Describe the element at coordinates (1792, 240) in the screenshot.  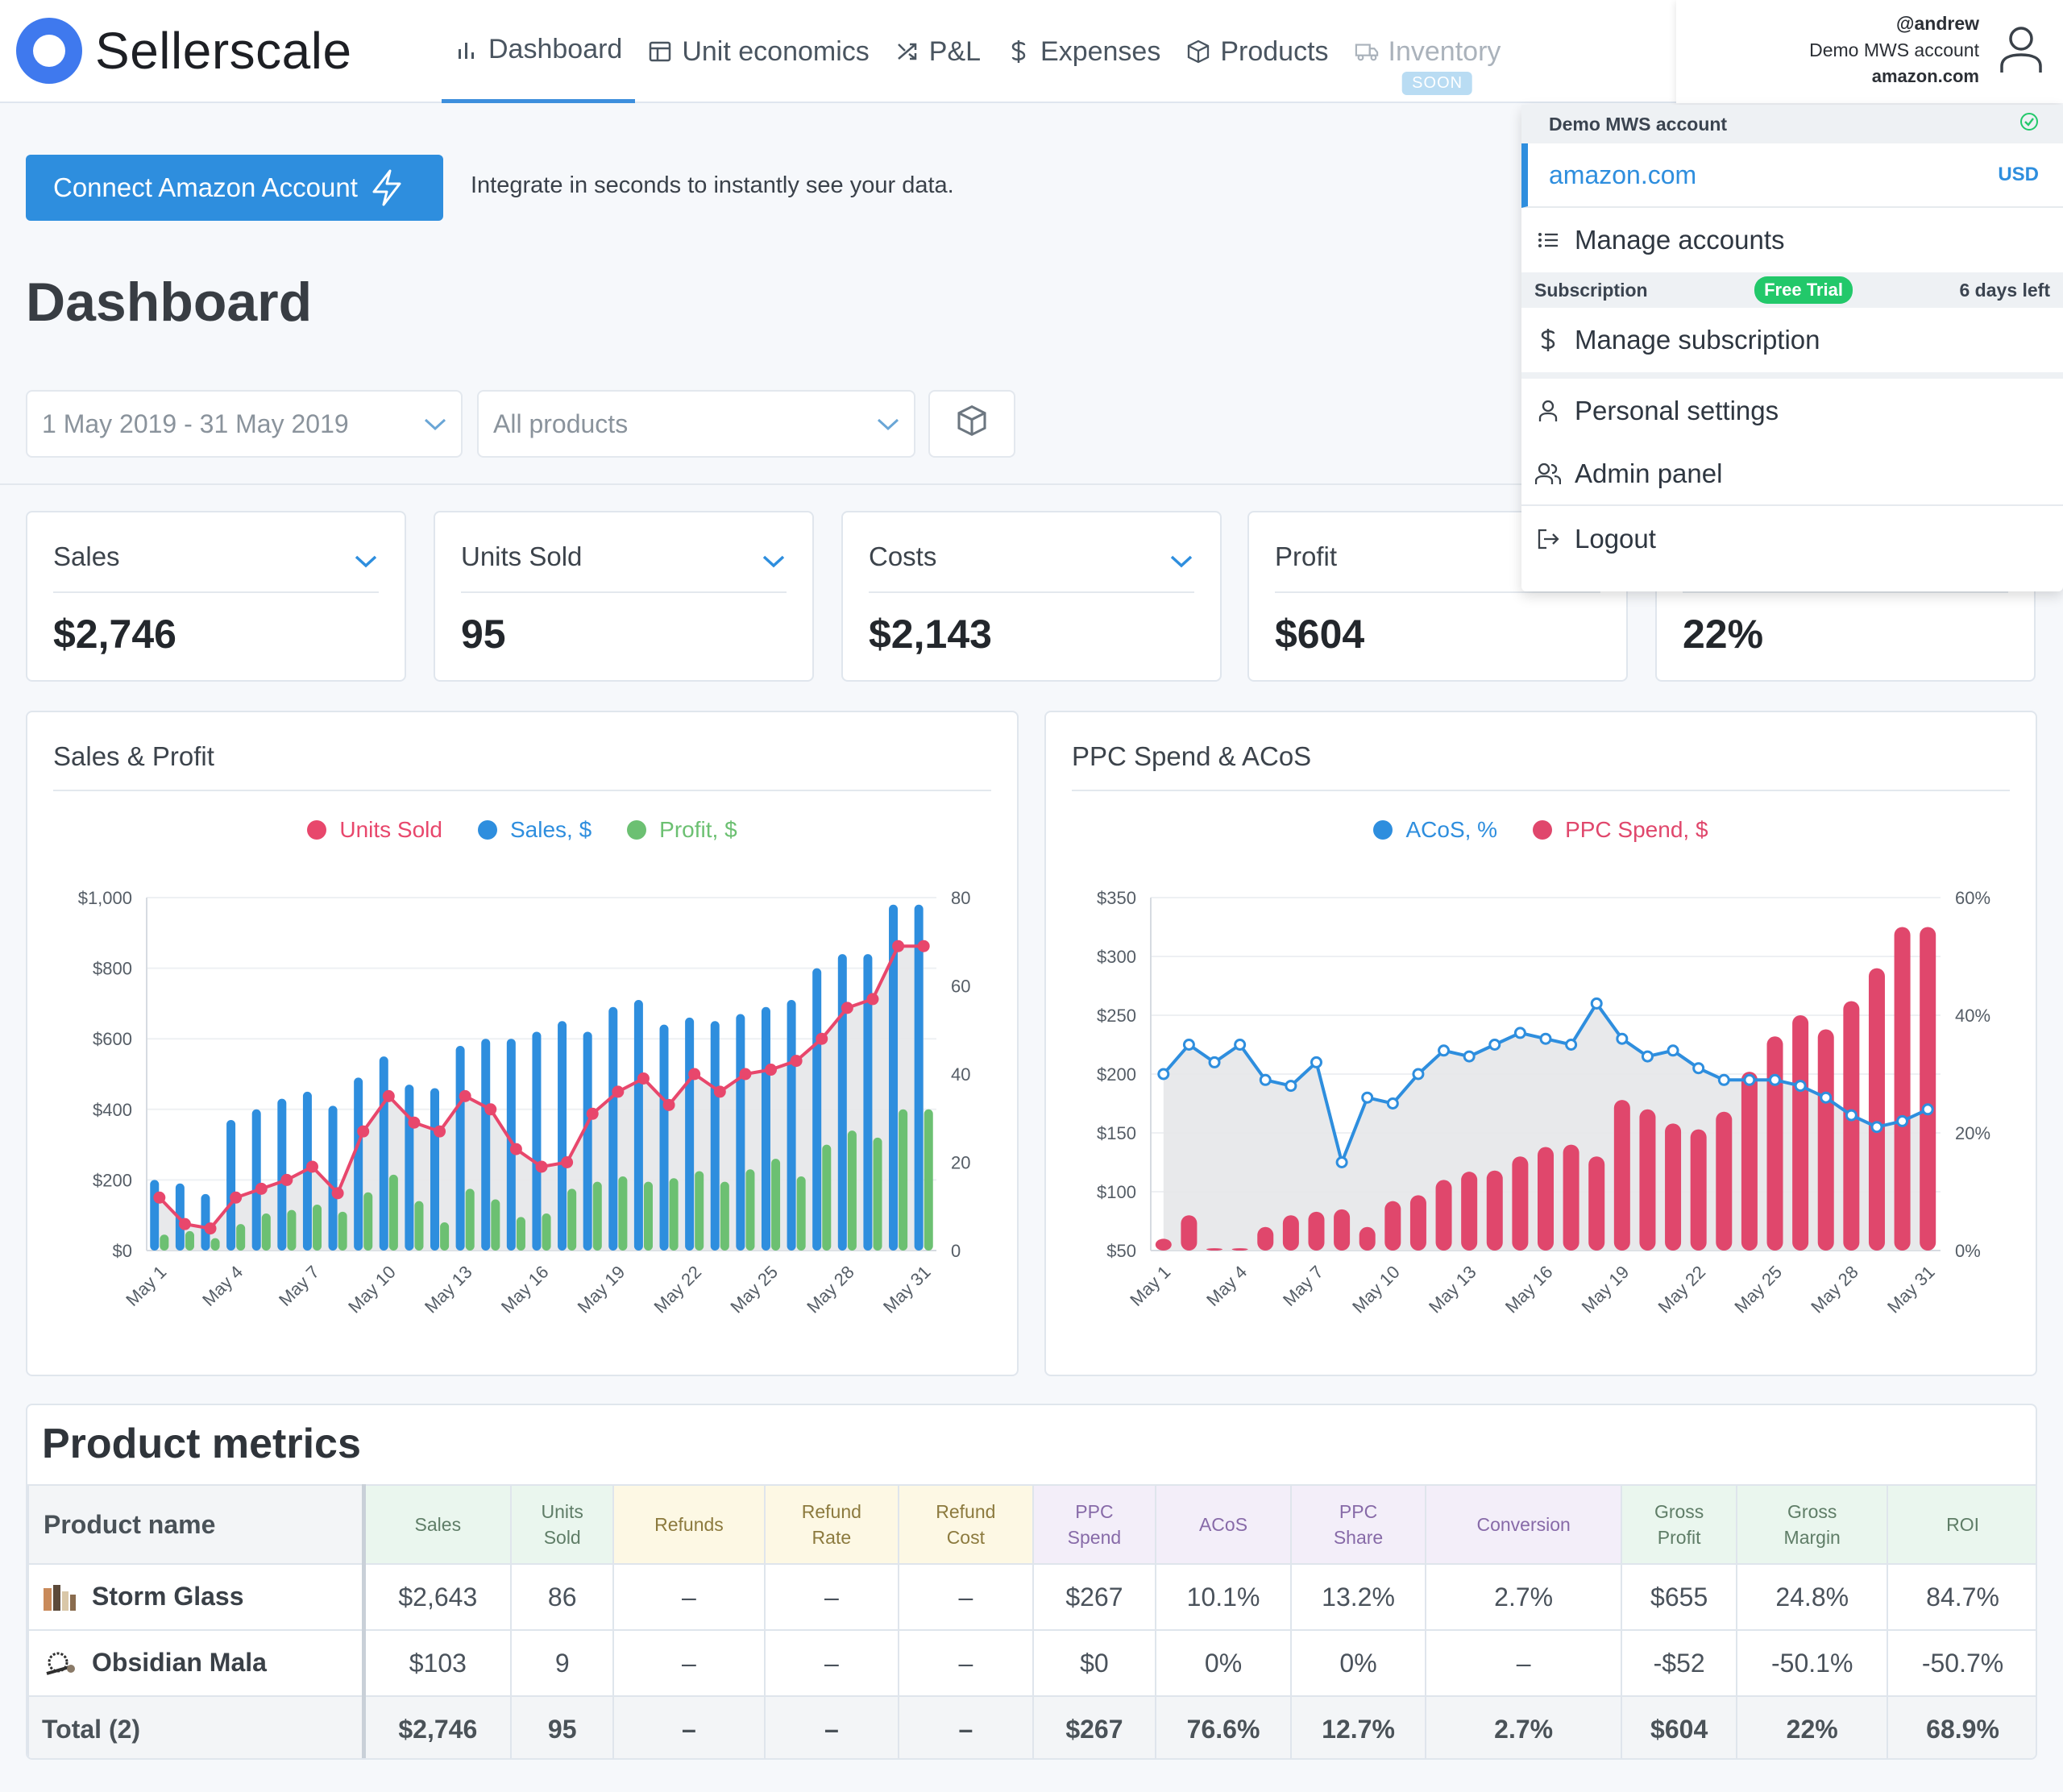
I see `menu-manage-accounts: Manage accounts` at that location.